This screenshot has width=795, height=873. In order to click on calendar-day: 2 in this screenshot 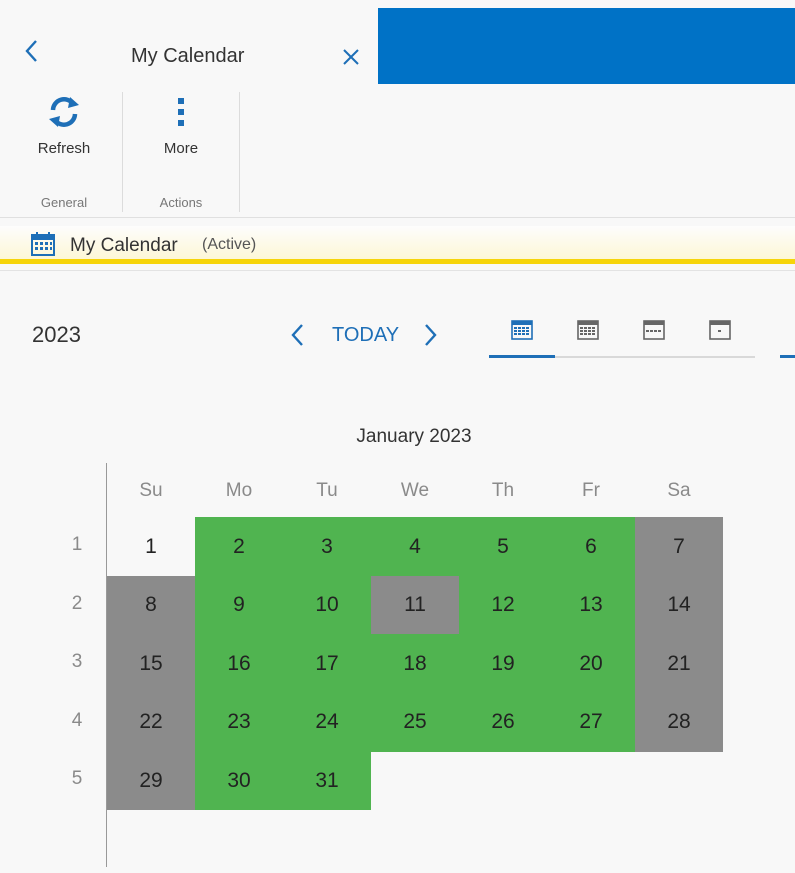, I will do `click(239, 546)`.